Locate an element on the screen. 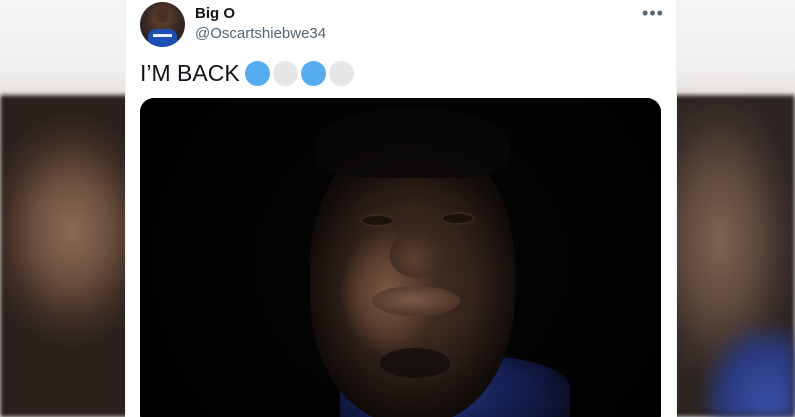  emoji-group is located at coordinates (299, 73).